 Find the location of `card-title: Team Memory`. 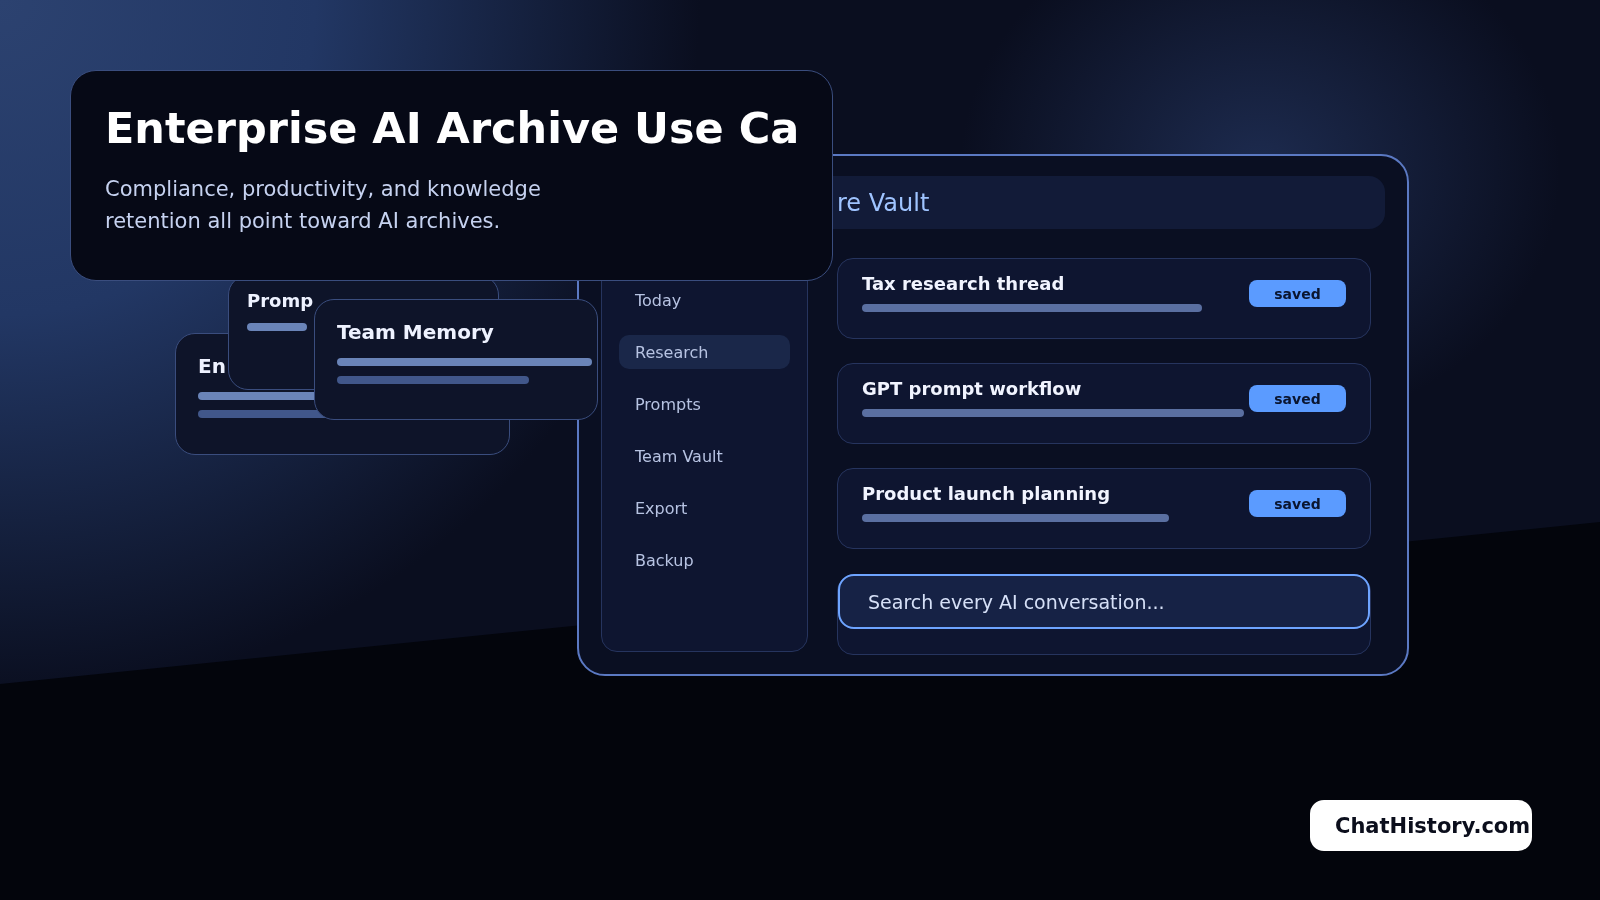

card-title: Team Memory is located at coordinates (415, 332).